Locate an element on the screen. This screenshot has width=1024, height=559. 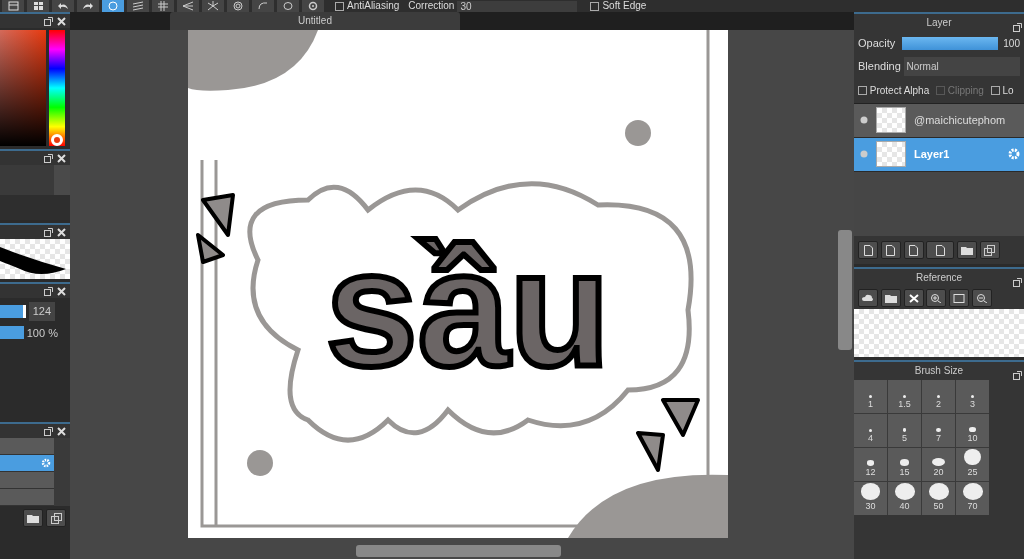
brush-size-option: 10 is located at coordinates (972, 430).